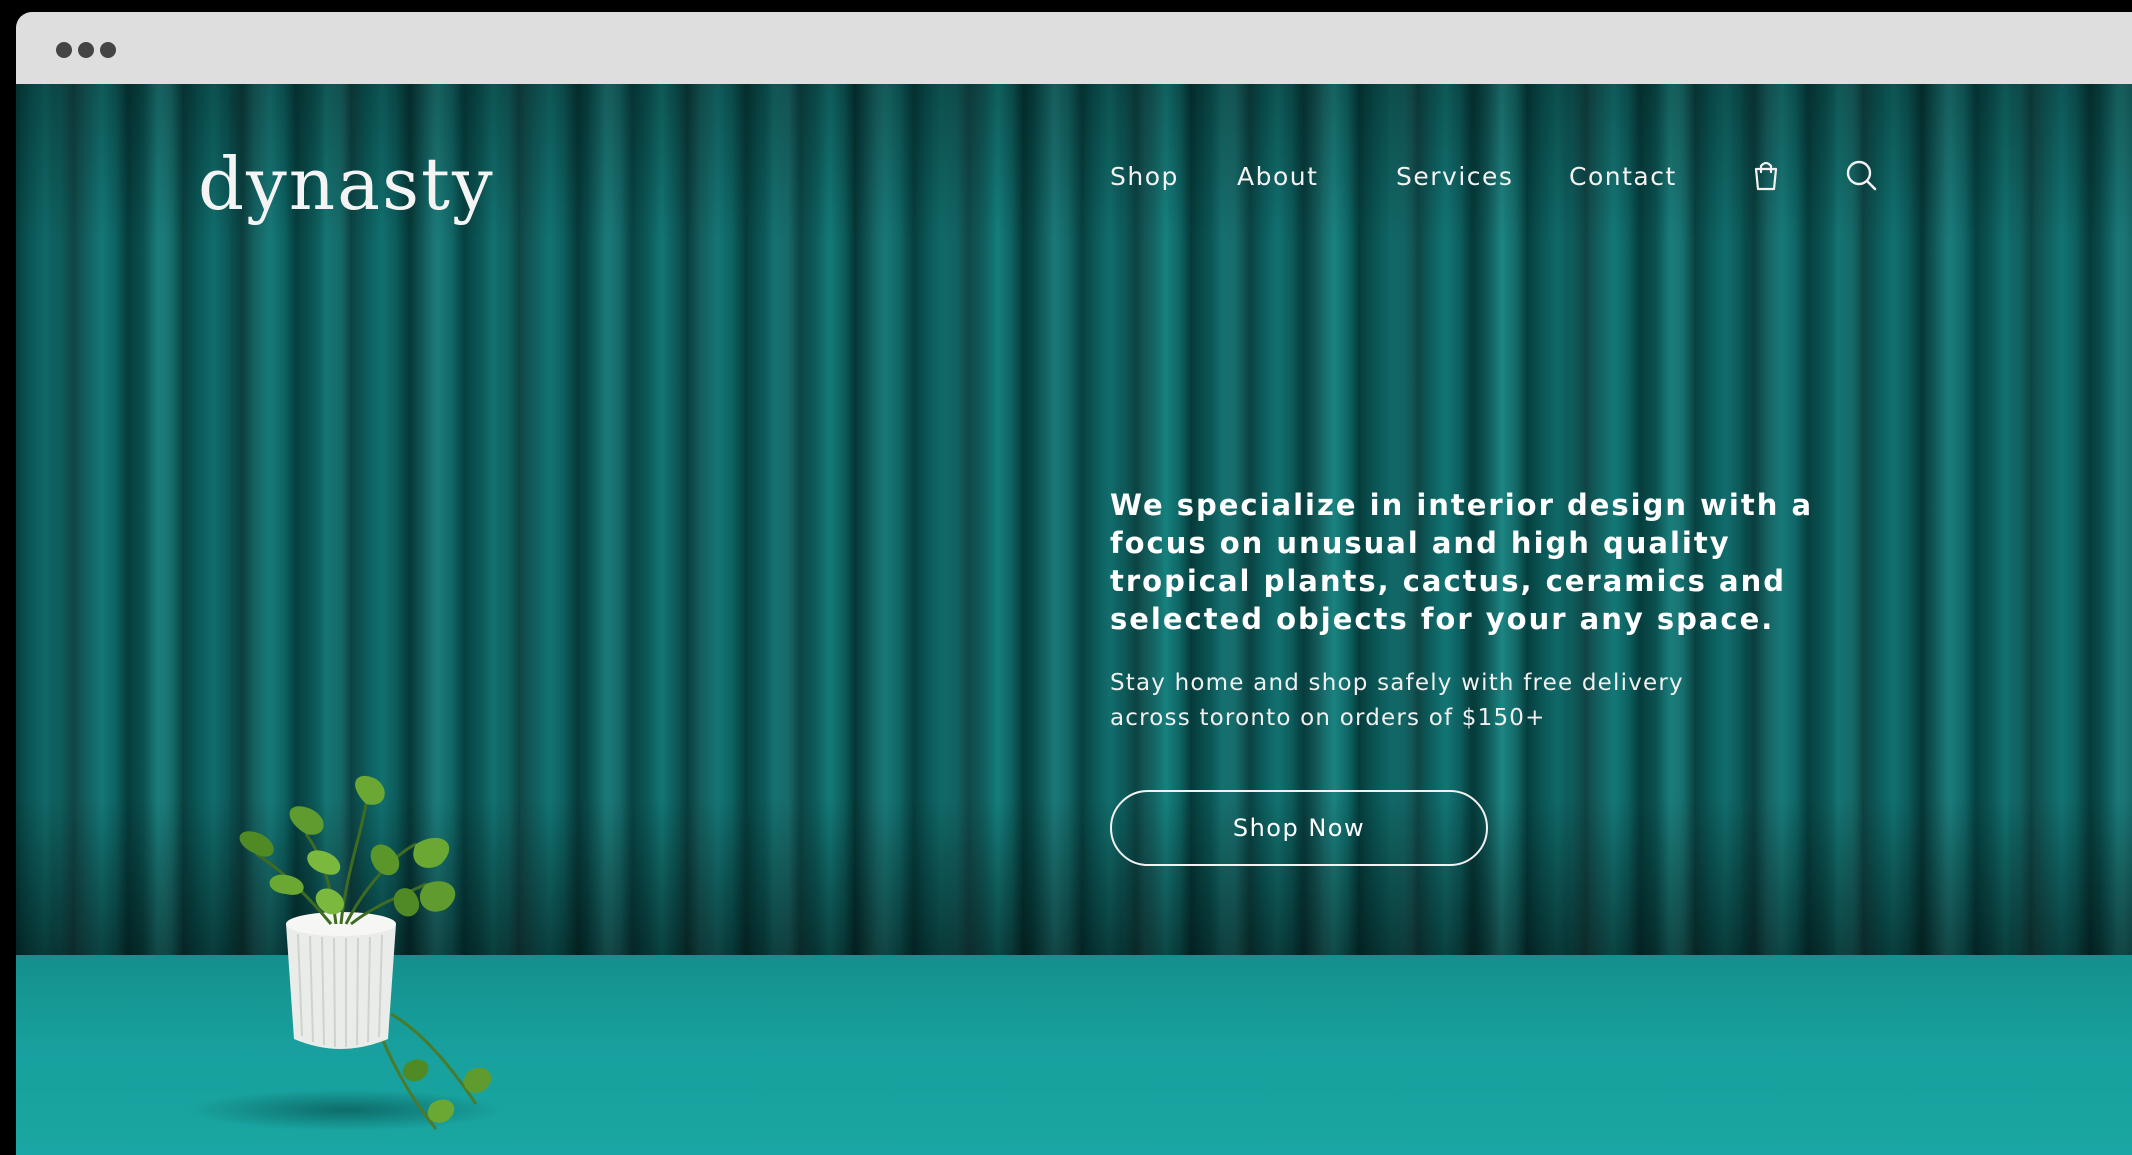 The width and height of the screenshot is (2132, 1155). What do you see at coordinates (1623, 176) in the screenshot?
I see `nav-item-contact: Contact` at bounding box center [1623, 176].